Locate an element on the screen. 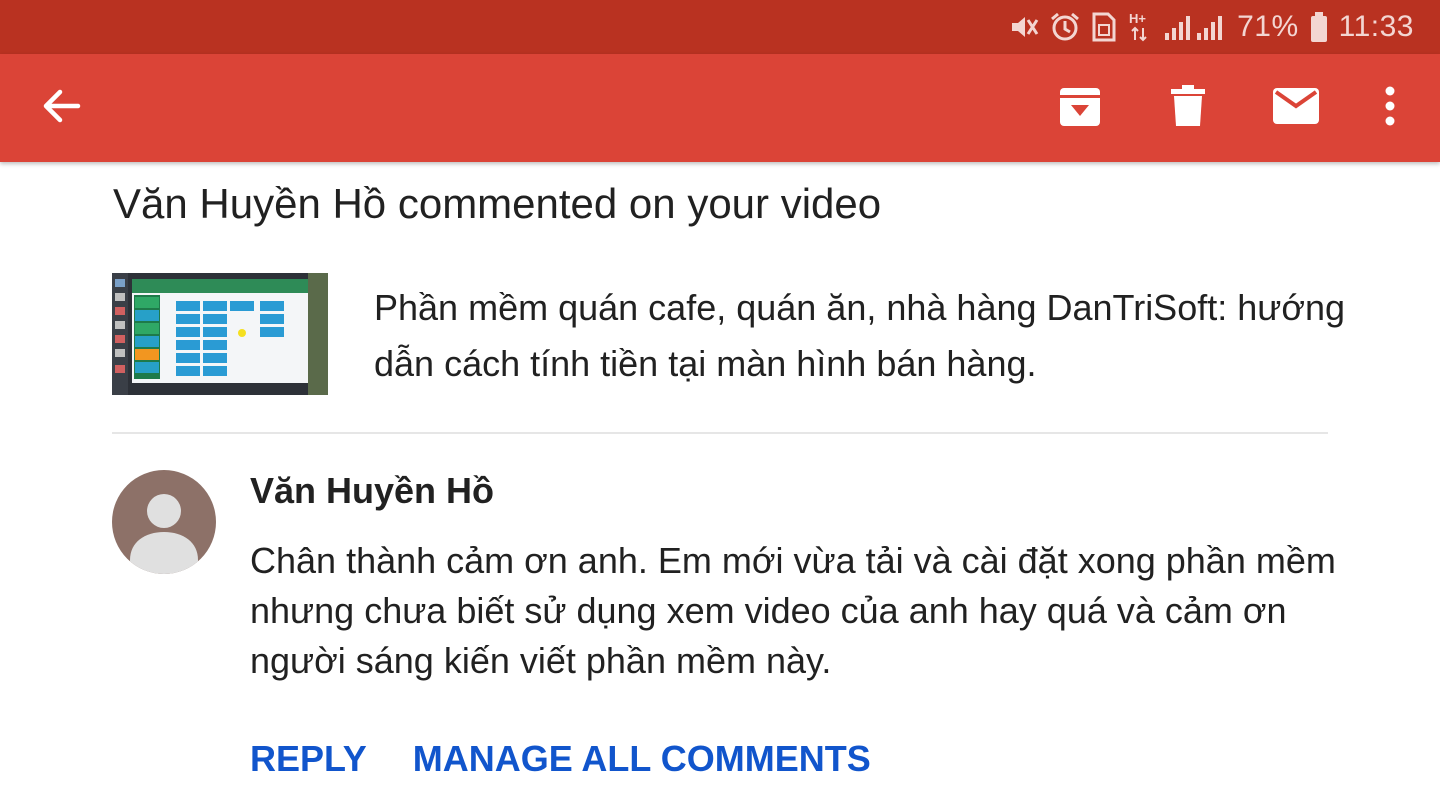  alarm-icon is located at coordinates (1065, 27).